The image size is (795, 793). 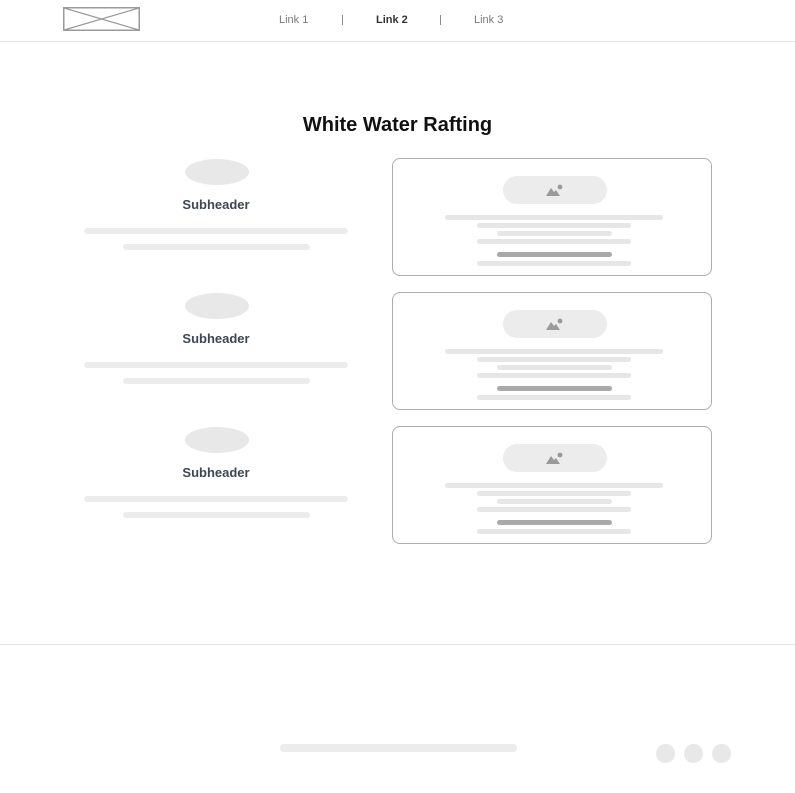 I want to click on footer-divider, so click(x=397, y=644).